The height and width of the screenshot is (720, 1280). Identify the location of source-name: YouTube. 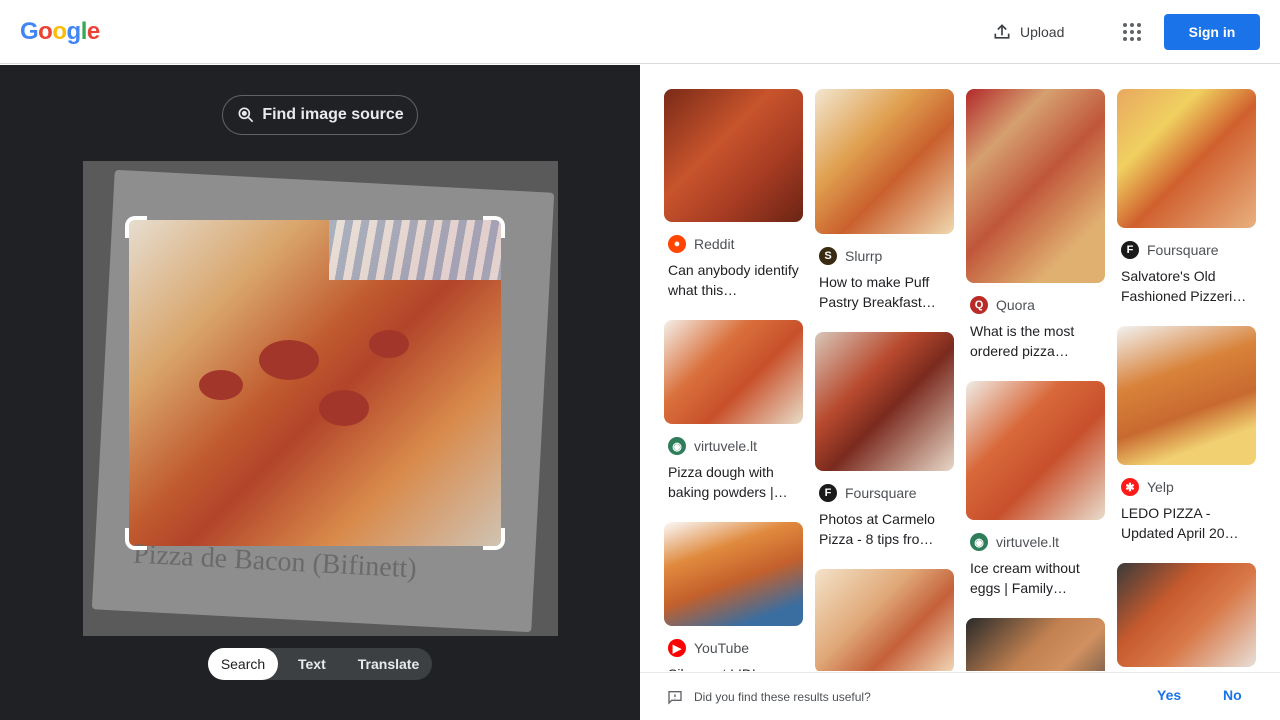
(722, 648).